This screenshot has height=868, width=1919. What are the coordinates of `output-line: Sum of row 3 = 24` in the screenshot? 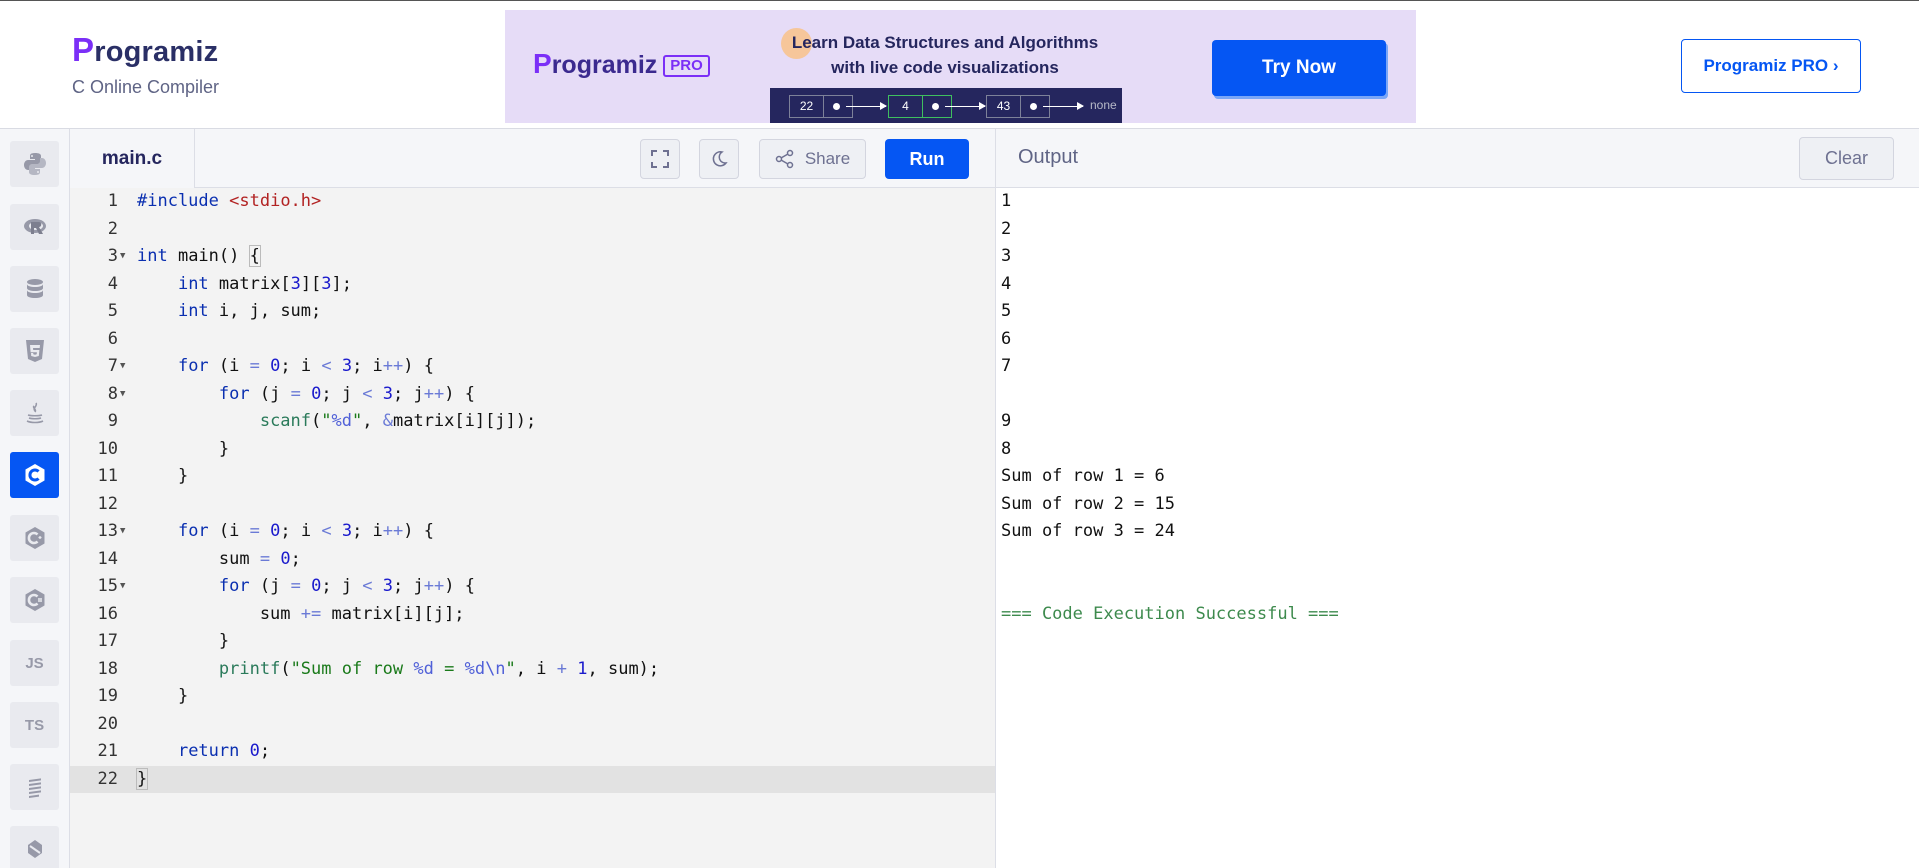 It's located at (1088, 531).